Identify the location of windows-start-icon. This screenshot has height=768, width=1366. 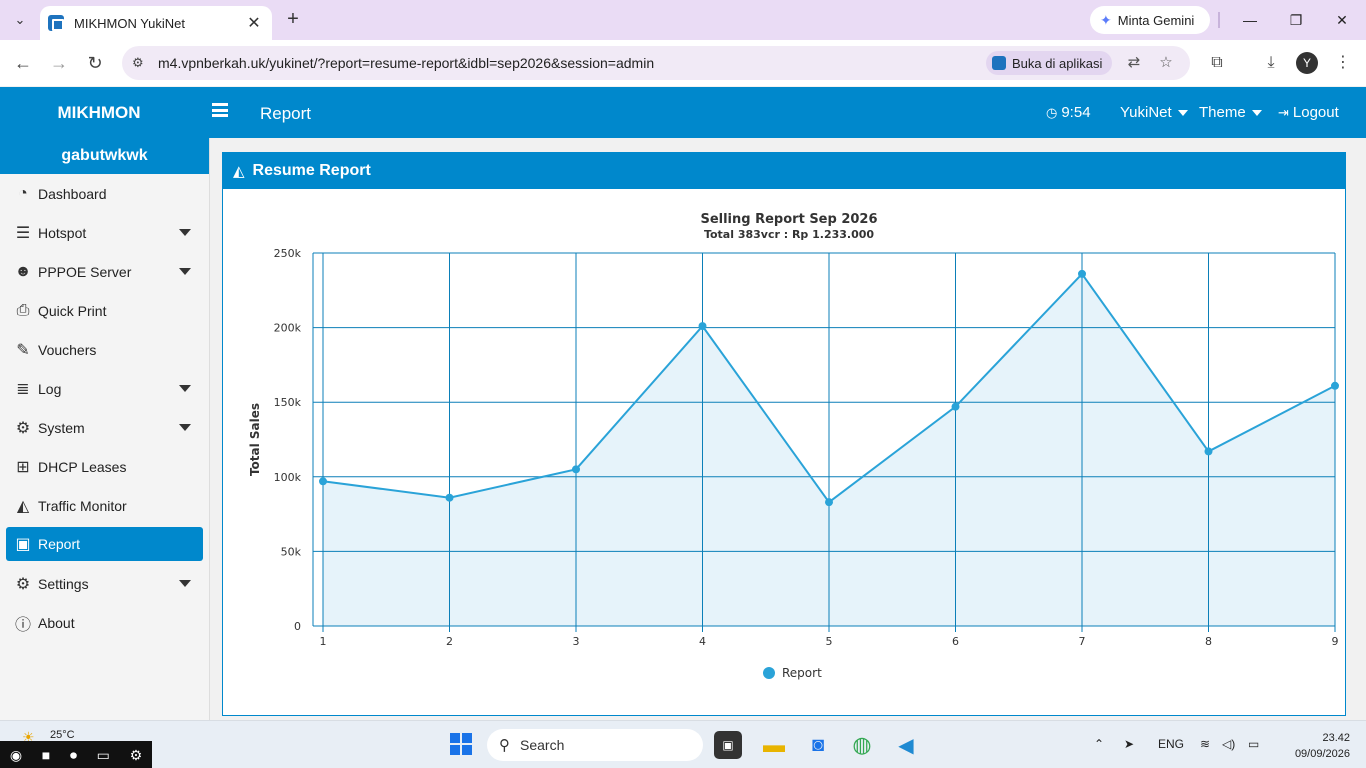
(461, 744).